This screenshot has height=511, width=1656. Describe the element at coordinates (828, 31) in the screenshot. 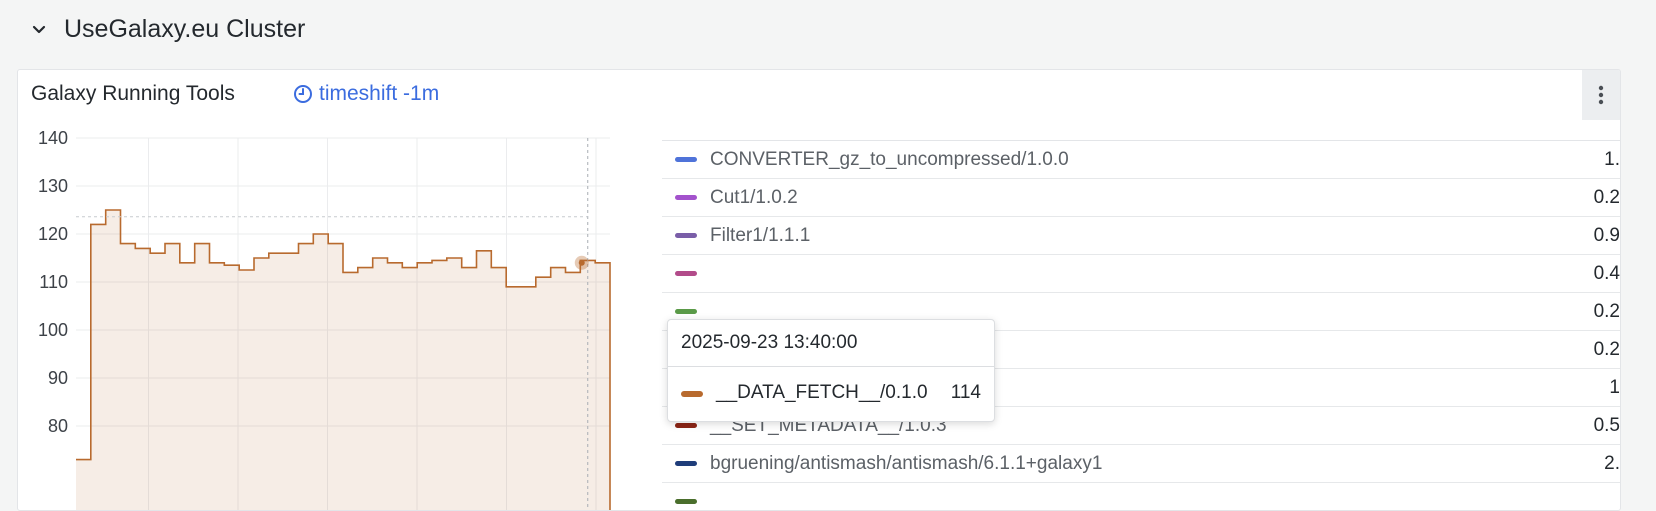

I see `row-header: UseGalaxy.eu Cluster` at that location.